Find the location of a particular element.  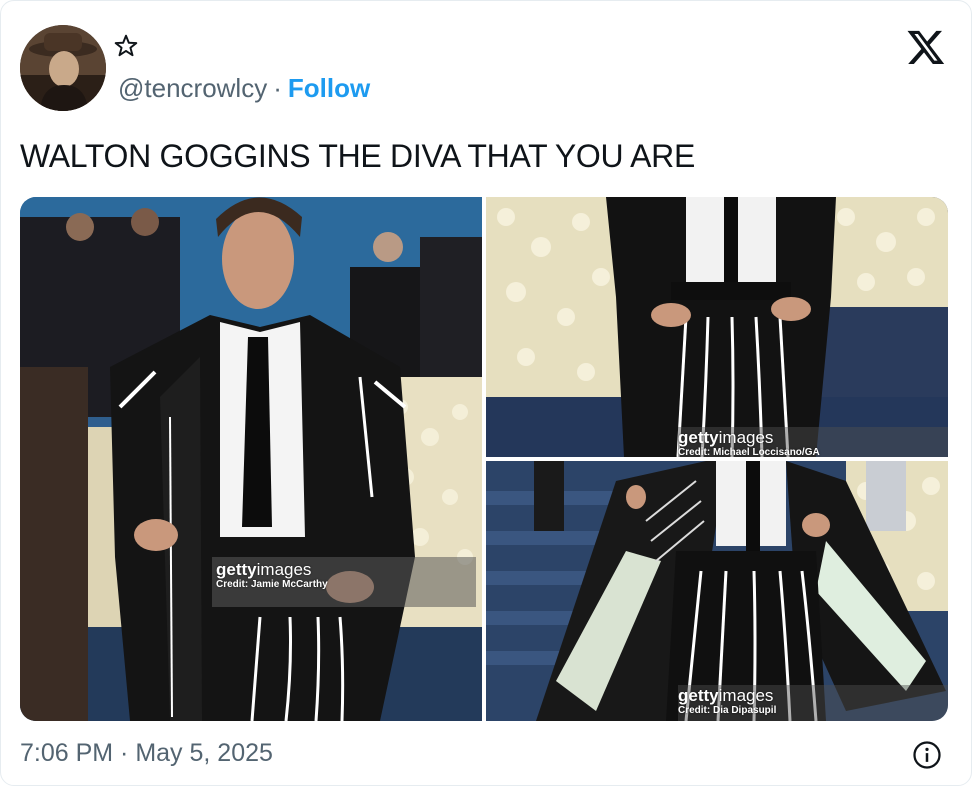

getty-watermark: gettyimages Credit: Jamie McCarthy is located at coordinates (344, 582).